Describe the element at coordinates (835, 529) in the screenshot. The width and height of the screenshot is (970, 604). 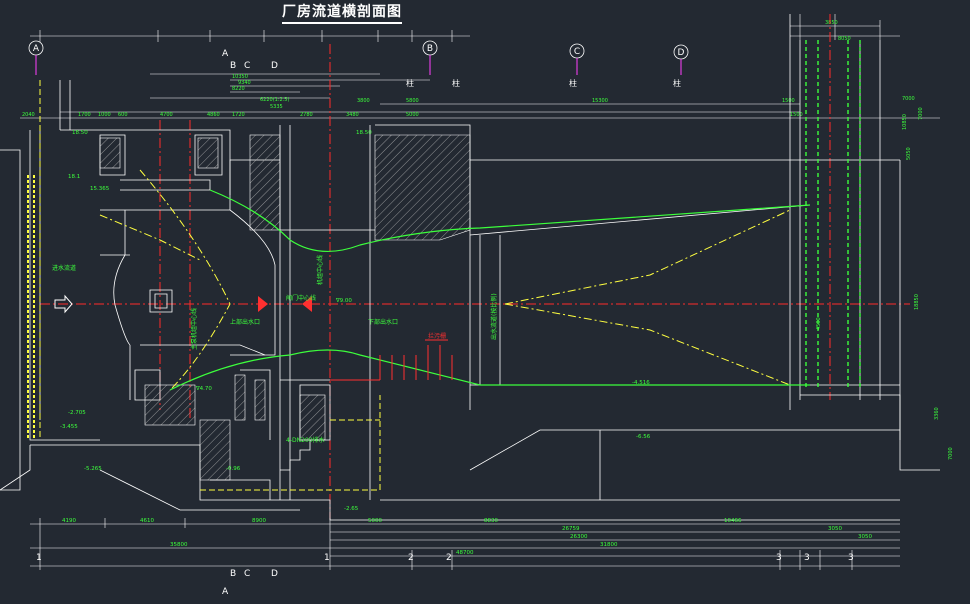
I see `bottom-dim-r1-7: 3050` at that location.